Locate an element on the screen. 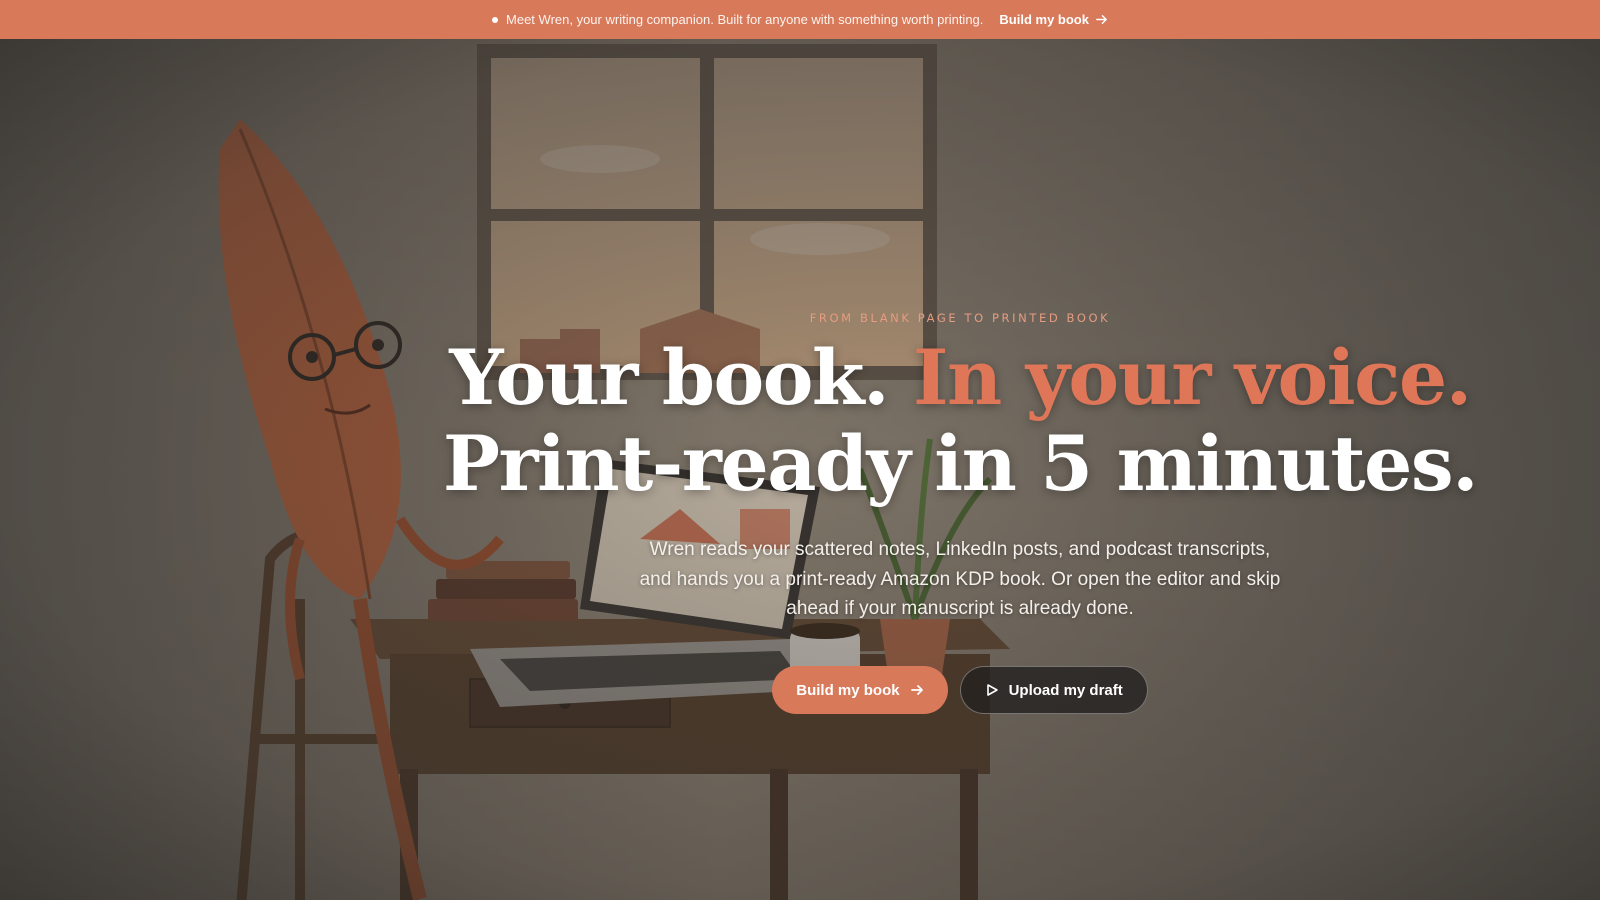 The image size is (1600, 900). build-my-book-button: Build my book is located at coordinates (860, 690).